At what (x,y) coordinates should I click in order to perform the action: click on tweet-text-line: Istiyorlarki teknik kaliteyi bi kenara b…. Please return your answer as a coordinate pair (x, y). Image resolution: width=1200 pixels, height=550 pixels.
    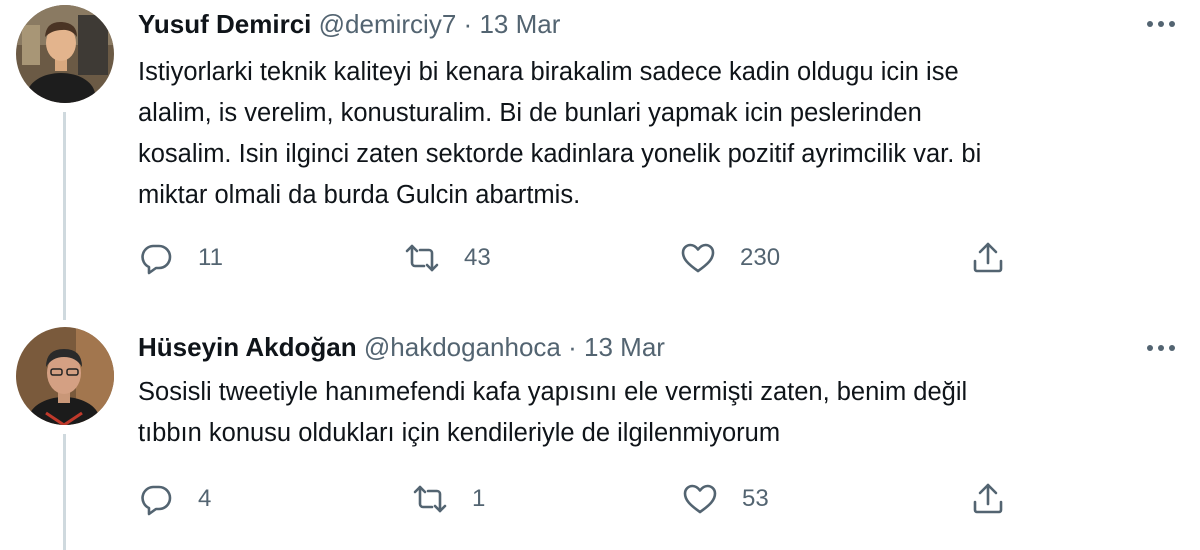
    Looking at the image, I should click on (548, 72).